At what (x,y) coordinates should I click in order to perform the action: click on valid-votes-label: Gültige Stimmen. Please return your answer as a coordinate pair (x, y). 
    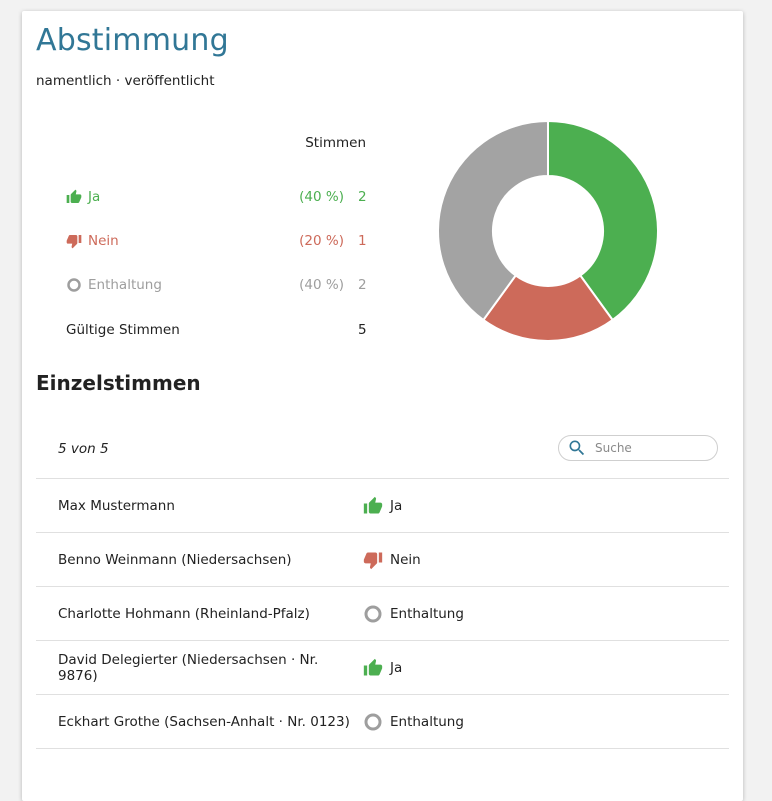
    Looking at the image, I should click on (123, 330).